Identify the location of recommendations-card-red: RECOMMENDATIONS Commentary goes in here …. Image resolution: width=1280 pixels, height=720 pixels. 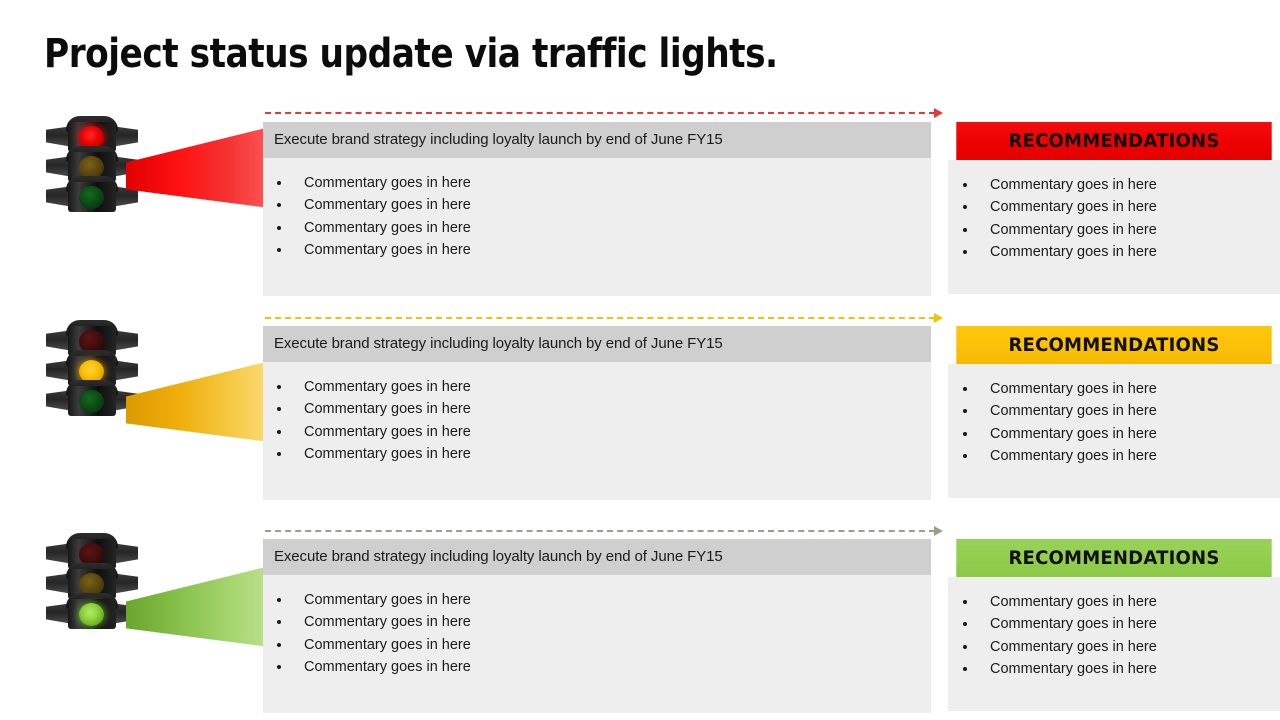
(1114, 208).